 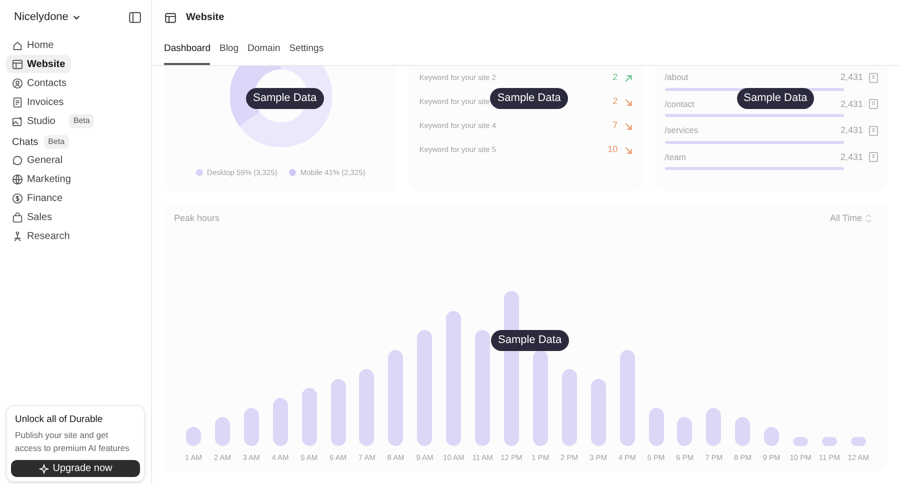 What do you see at coordinates (17, 83) in the screenshot?
I see `contact-icon` at bounding box center [17, 83].